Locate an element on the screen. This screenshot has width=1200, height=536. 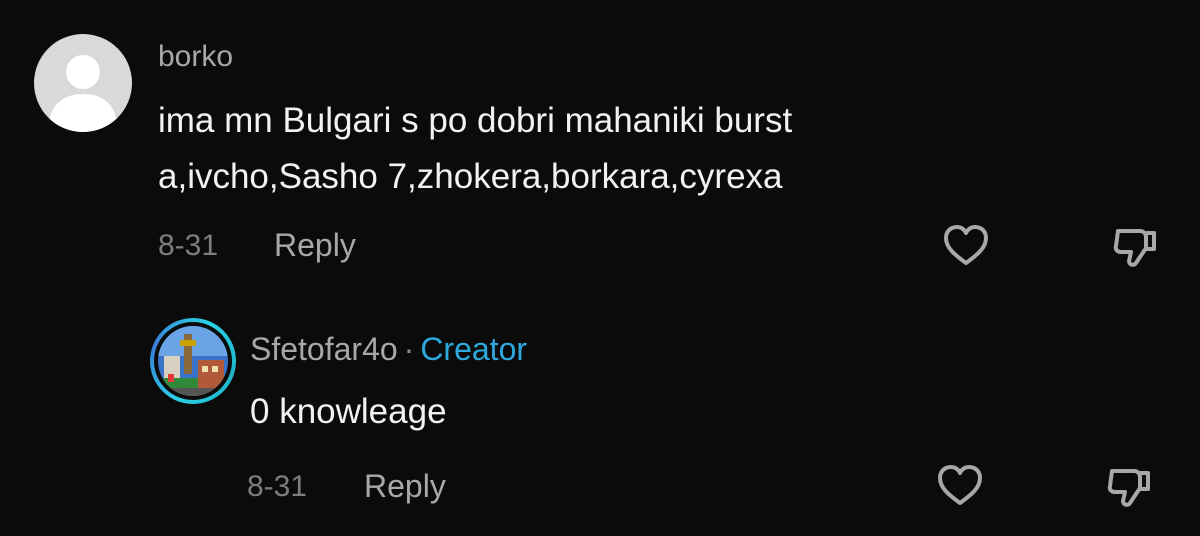
comment-date: 8-31 is located at coordinates (188, 245).